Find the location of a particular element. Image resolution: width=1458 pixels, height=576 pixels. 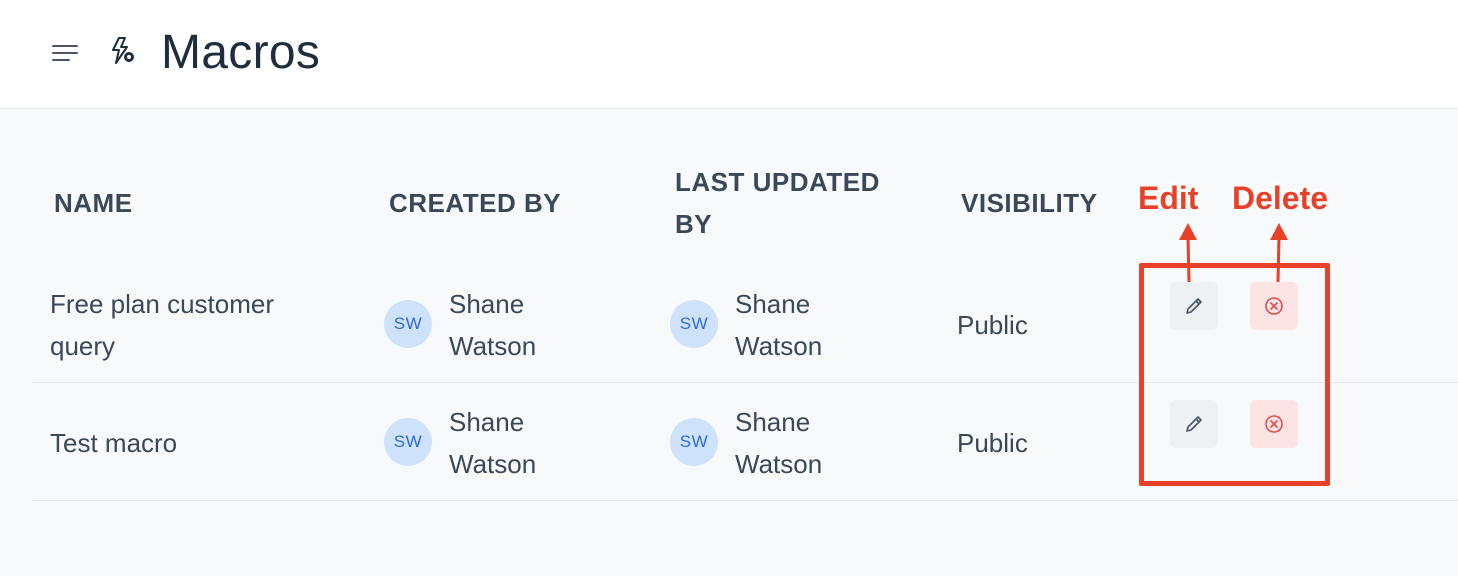

delete-arrow-icon is located at coordinates (1279, 253).